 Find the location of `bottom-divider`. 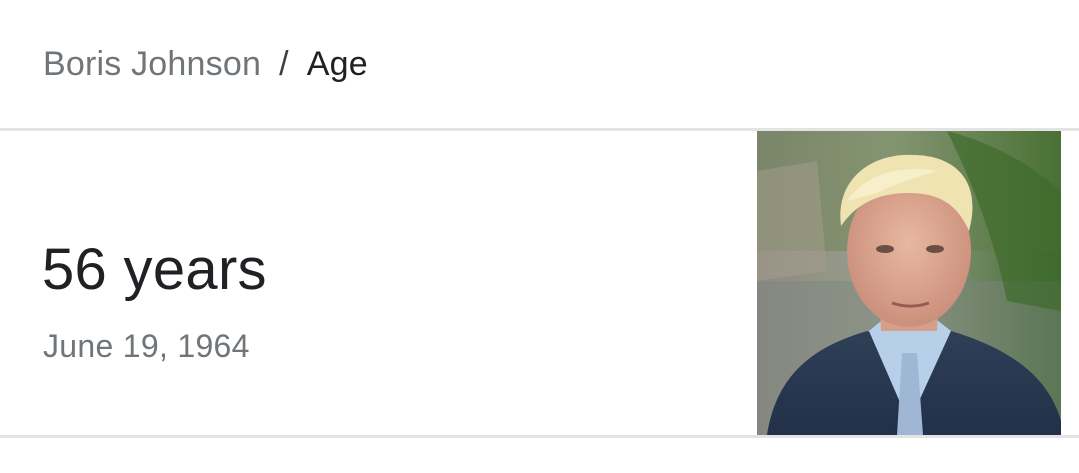

bottom-divider is located at coordinates (539, 436).